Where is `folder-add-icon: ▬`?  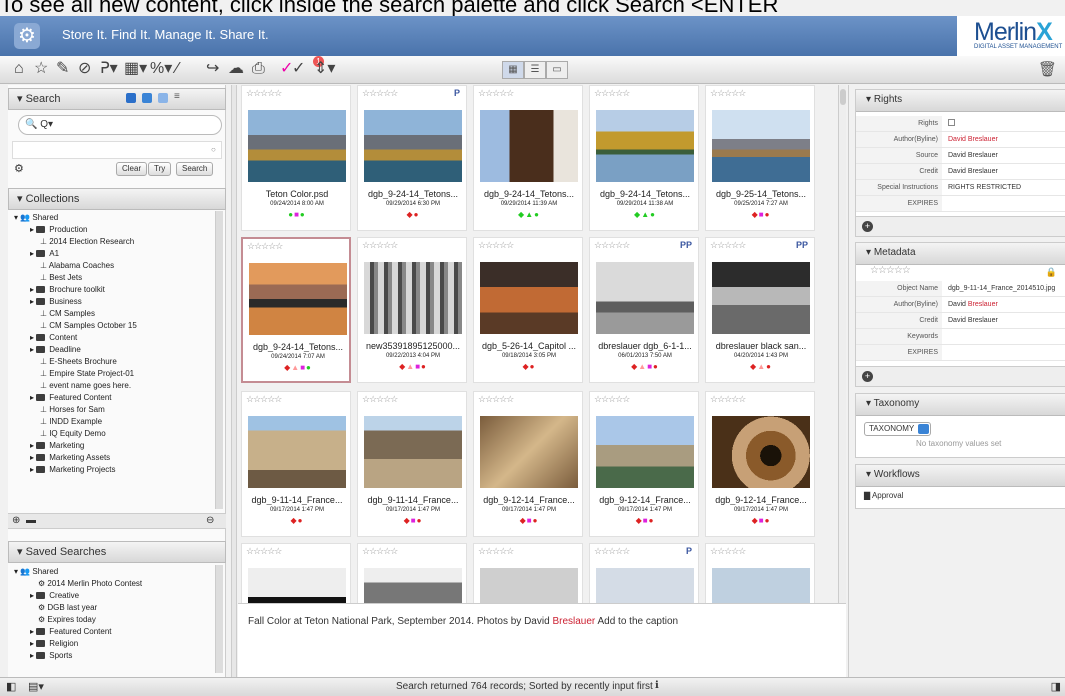 folder-add-icon: ▬ is located at coordinates (31, 520).